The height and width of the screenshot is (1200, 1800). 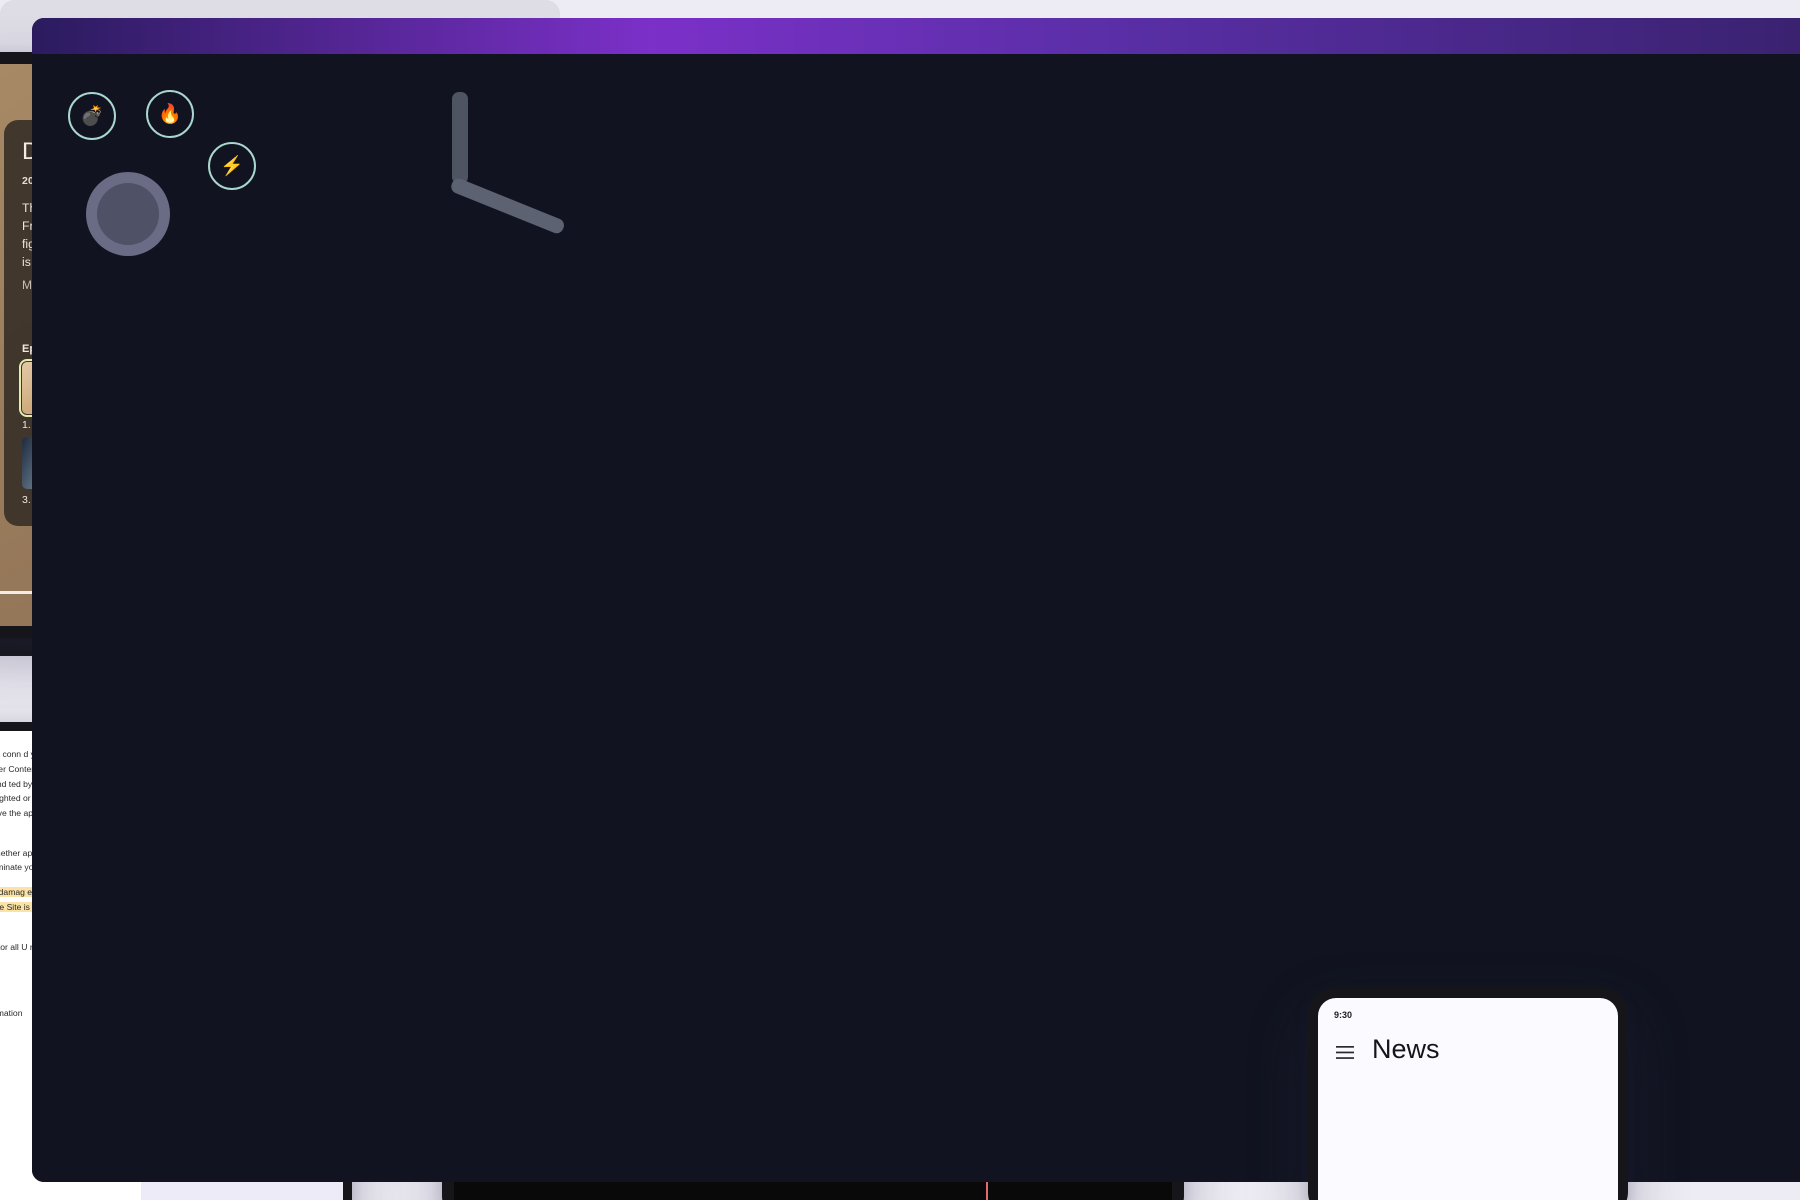 I want to click on flame-icon: 🔥, so click(x=170, y=114).